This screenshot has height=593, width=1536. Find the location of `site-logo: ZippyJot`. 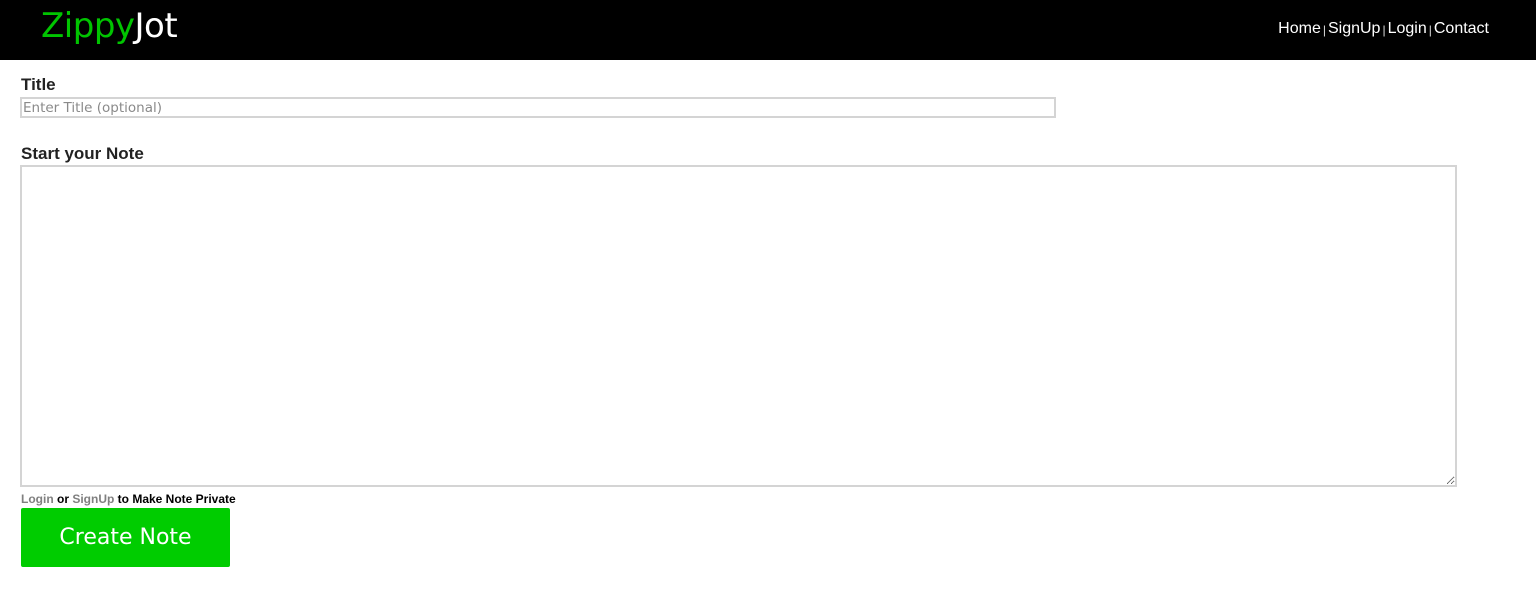

site-logo: ZippyJot is located at coordinates (109, 26).